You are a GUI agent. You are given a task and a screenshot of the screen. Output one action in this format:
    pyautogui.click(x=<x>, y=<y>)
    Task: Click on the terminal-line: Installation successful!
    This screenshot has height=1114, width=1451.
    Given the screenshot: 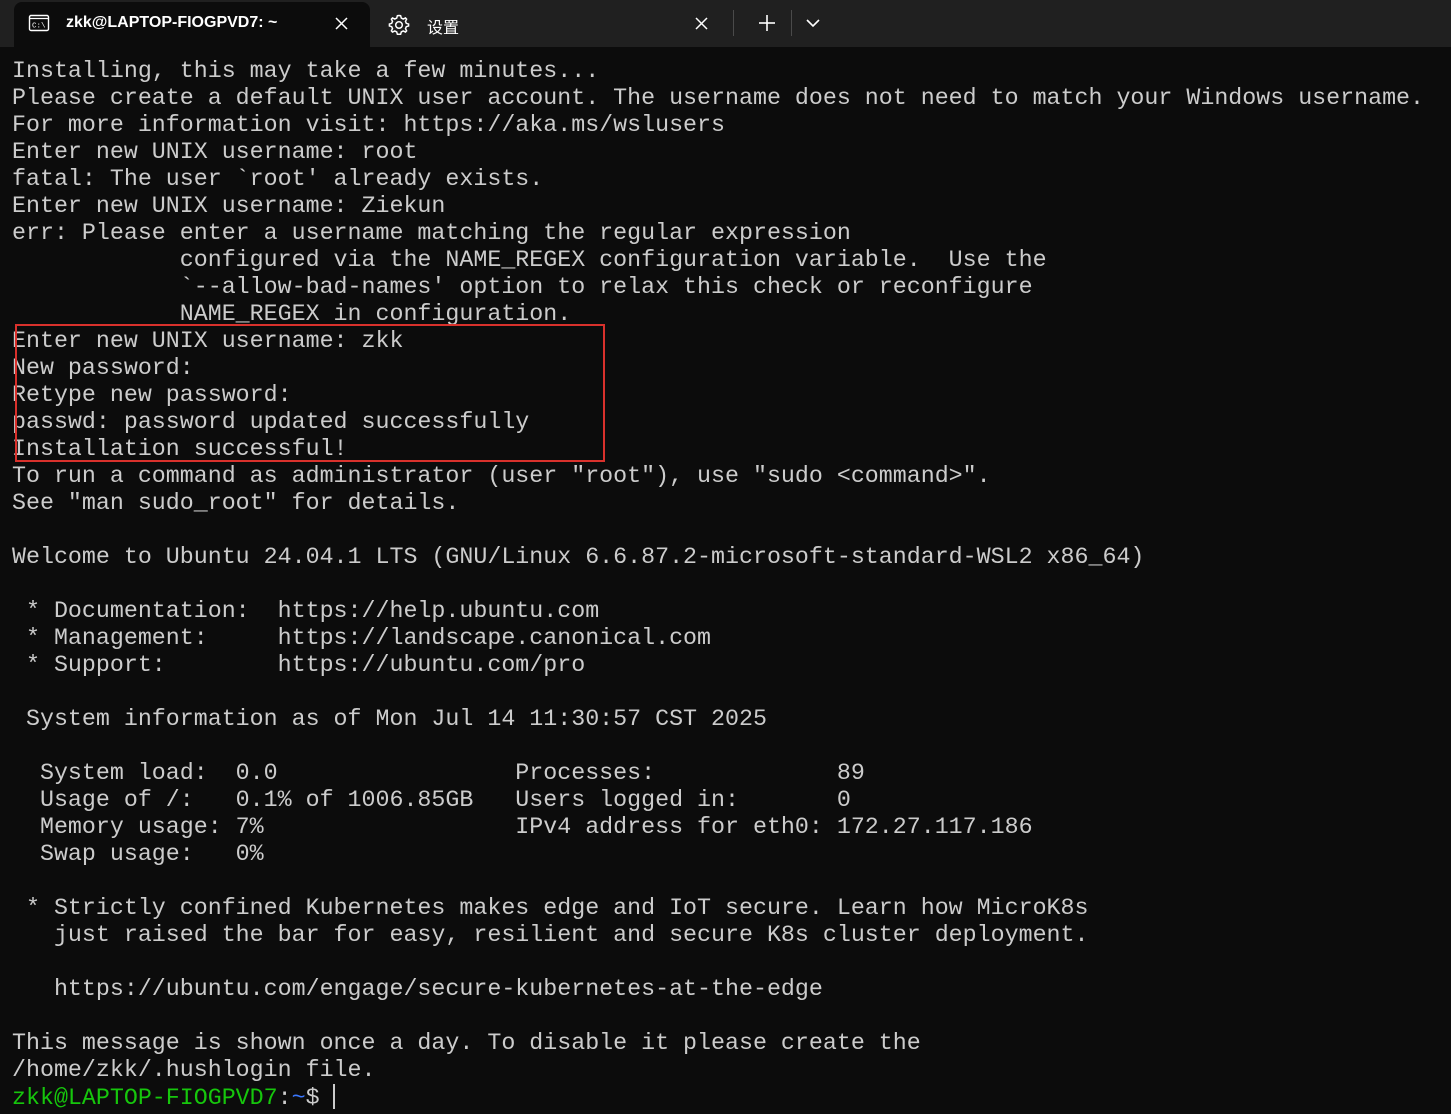 What is the action you would take?
    pyautogui.click(x=180, y=449)
    